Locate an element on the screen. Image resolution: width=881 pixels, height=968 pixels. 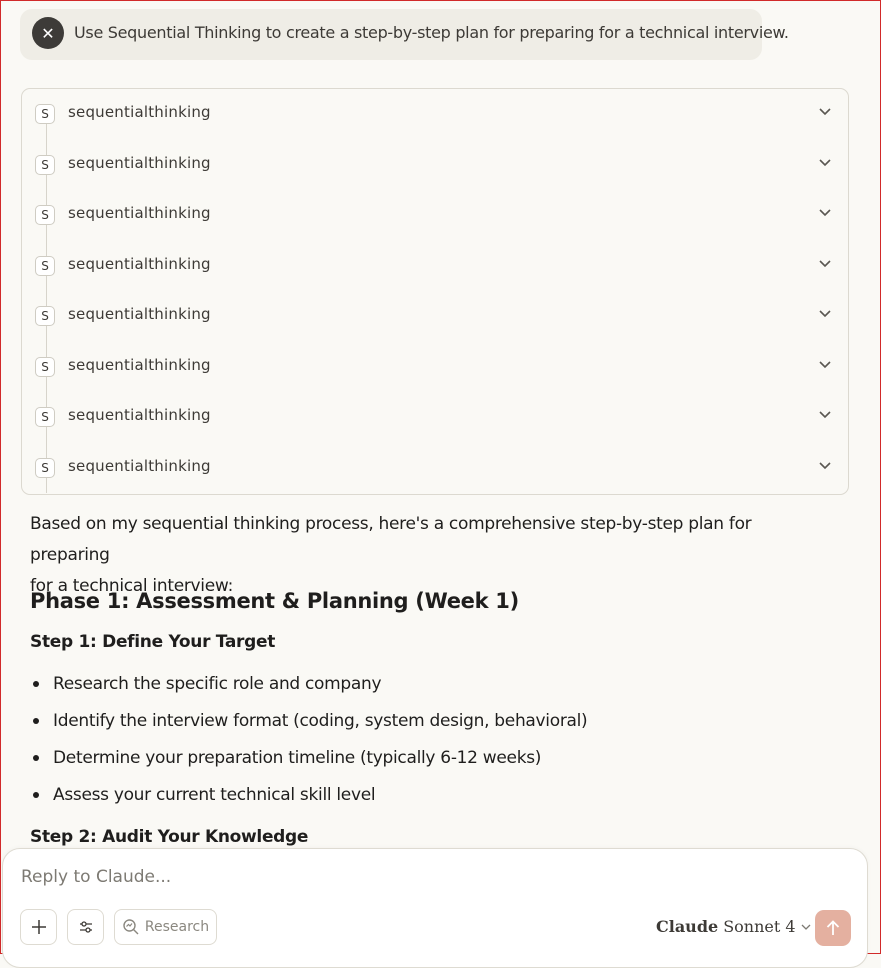
model-brand: Claude is located at coordinates (687, 926).